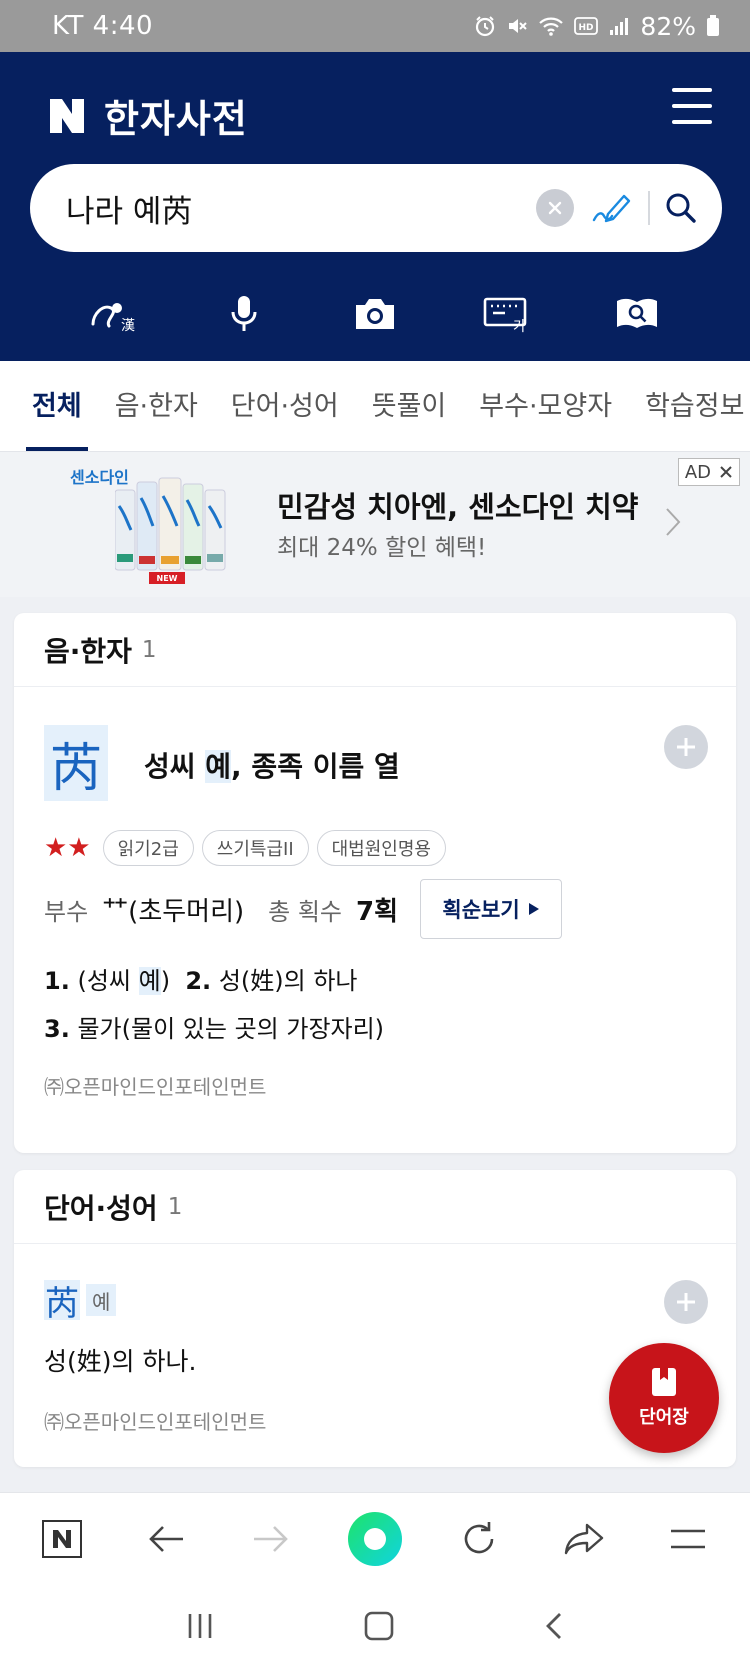 This screenshot has width=750, height=1667. I want to click on handwriting-pen-icon, so click(612, 208).